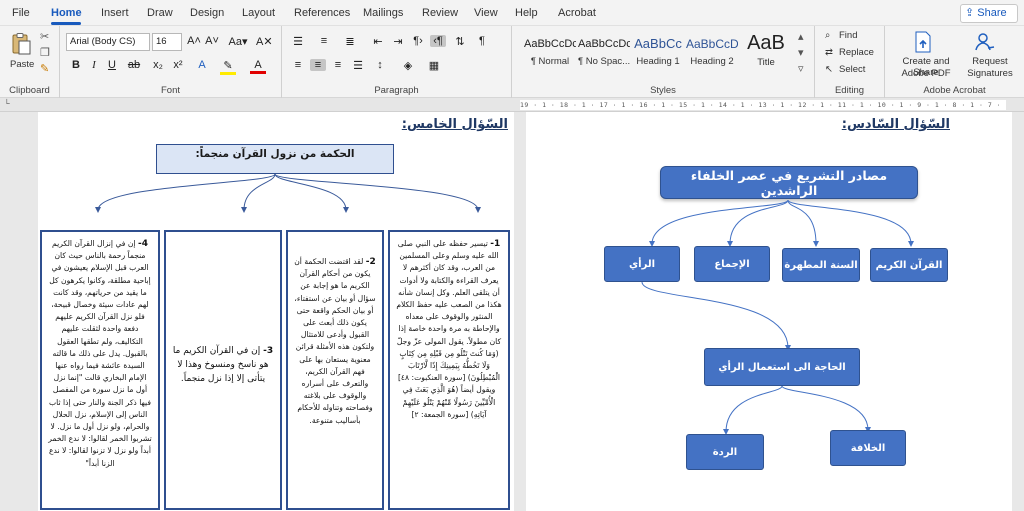  What do you see at coordinates (29, 90) in the screenshot?
I see `clipboard-label: Clipboard` at bounding box center [29, 90].